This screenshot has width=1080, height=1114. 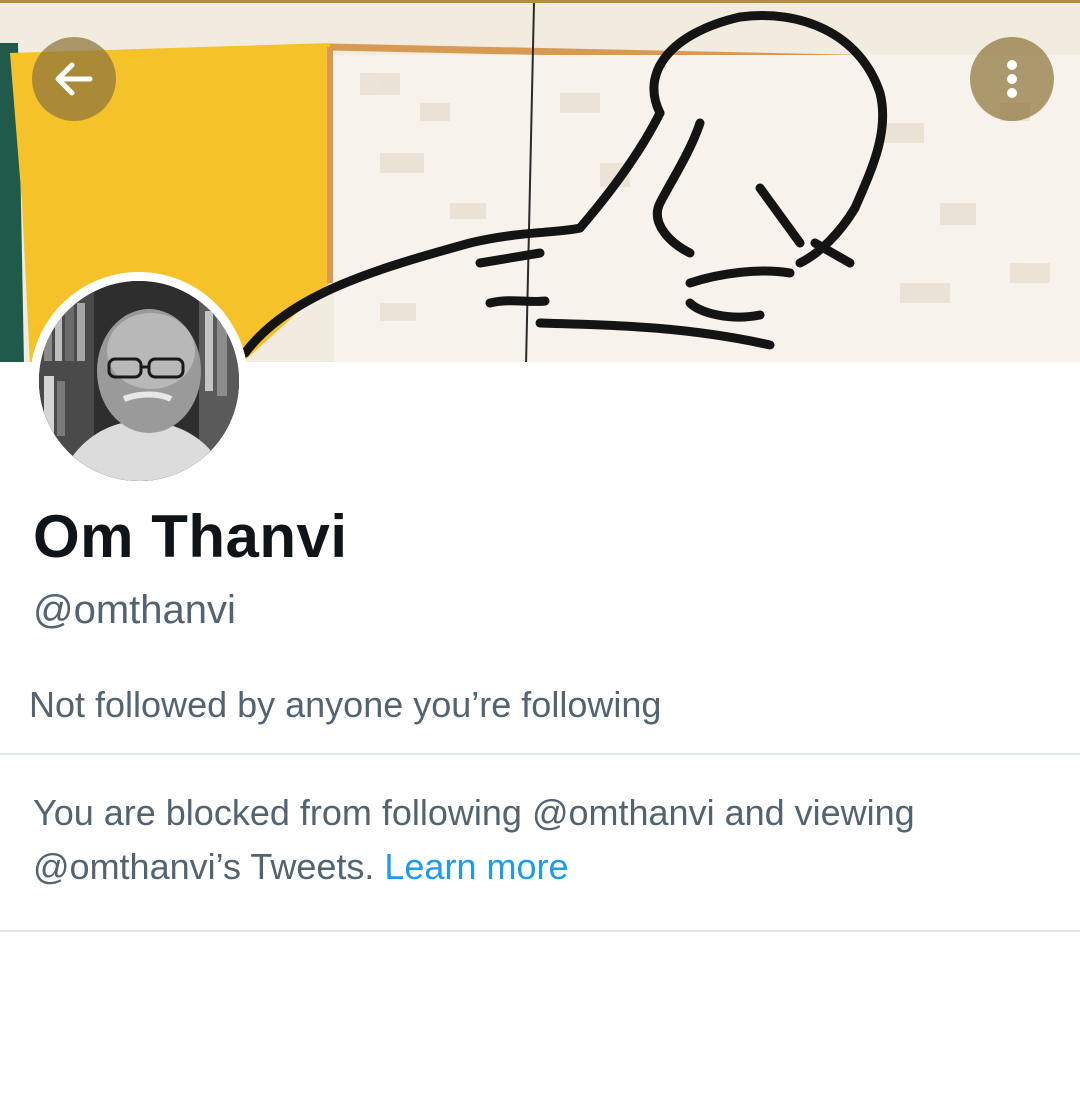 I want to click on more-vertical-icon, so click(x=1012, y=79).